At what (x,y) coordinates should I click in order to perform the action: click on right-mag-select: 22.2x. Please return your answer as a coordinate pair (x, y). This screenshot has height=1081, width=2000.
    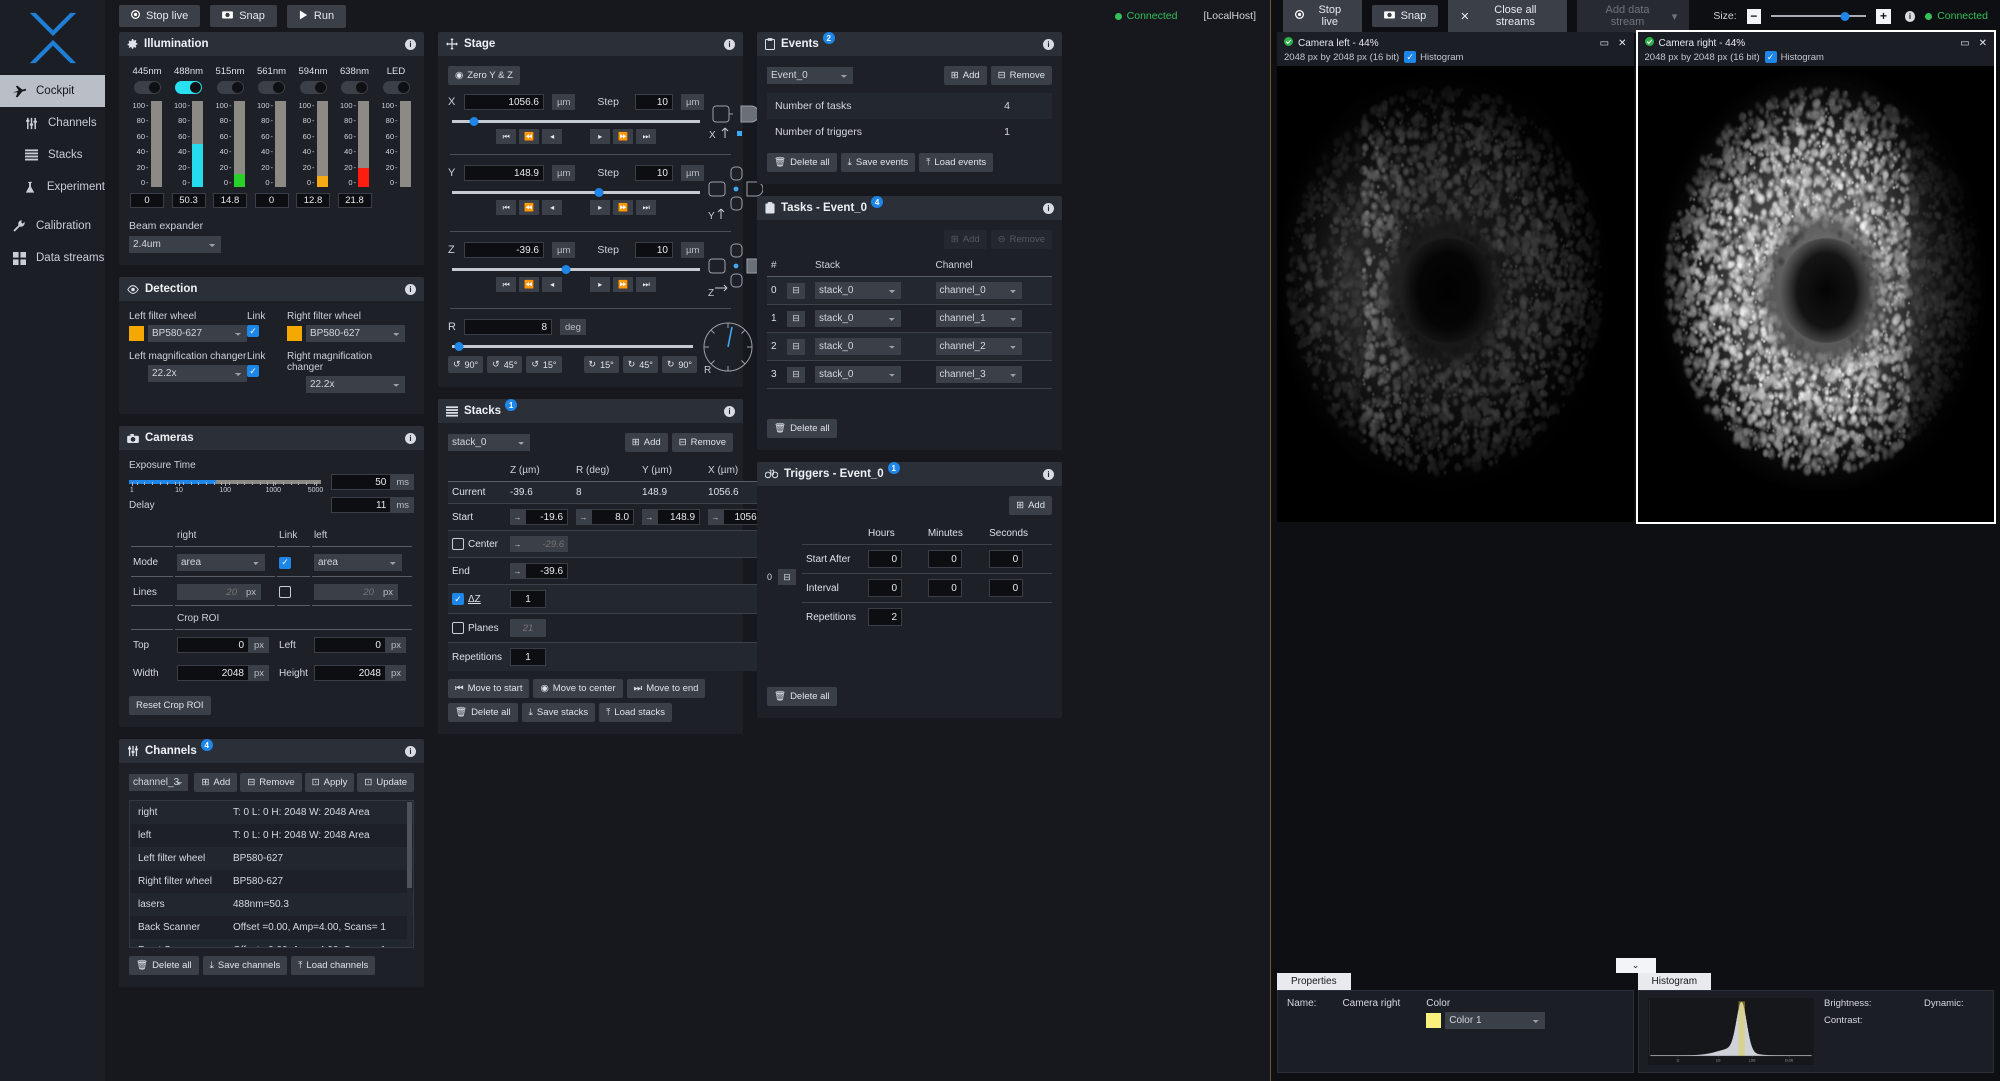
    Looking at the image, I should click on (355, 384).